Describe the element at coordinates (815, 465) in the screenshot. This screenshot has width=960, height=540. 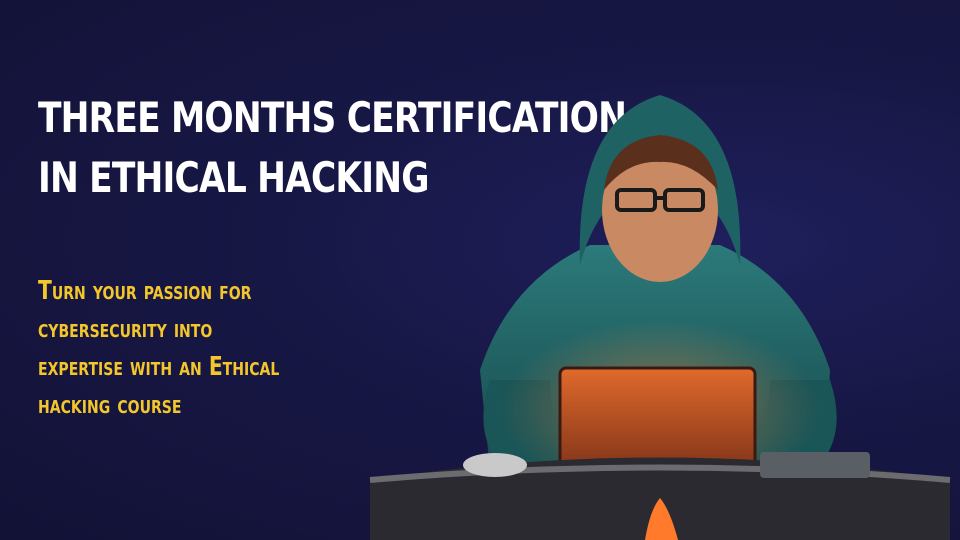
I see `keyboard-icon` at that location.